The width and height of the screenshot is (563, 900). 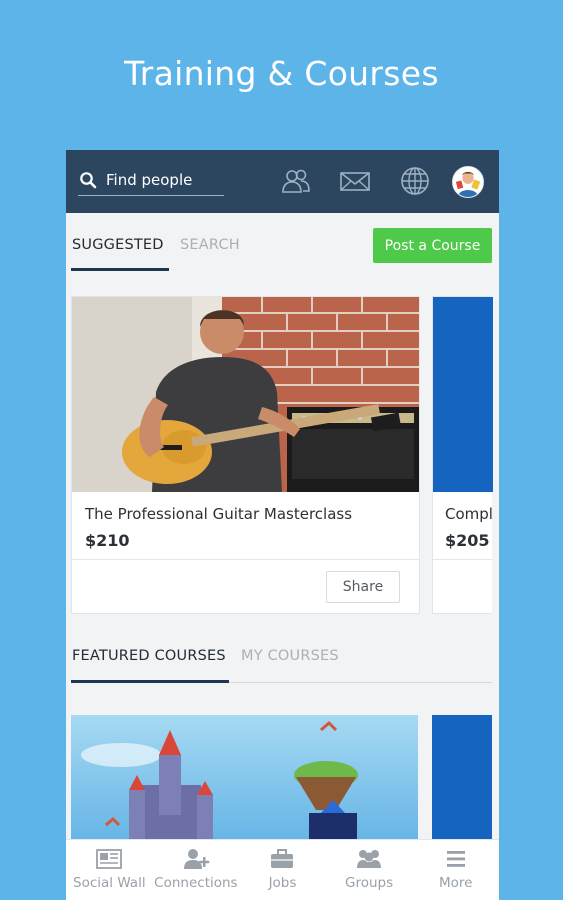 I want to click on bottom-nav: Social Wall Connections Jobs Groups More, so click(x=282, y=869).